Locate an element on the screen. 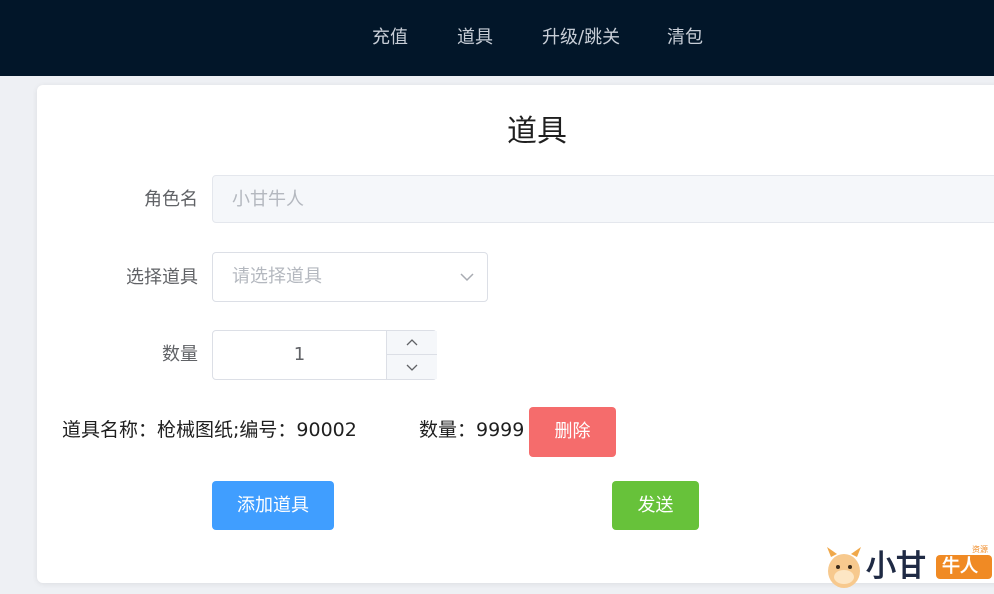 The image size is (994, 594). increase-button is located at coordinates (412, 343).